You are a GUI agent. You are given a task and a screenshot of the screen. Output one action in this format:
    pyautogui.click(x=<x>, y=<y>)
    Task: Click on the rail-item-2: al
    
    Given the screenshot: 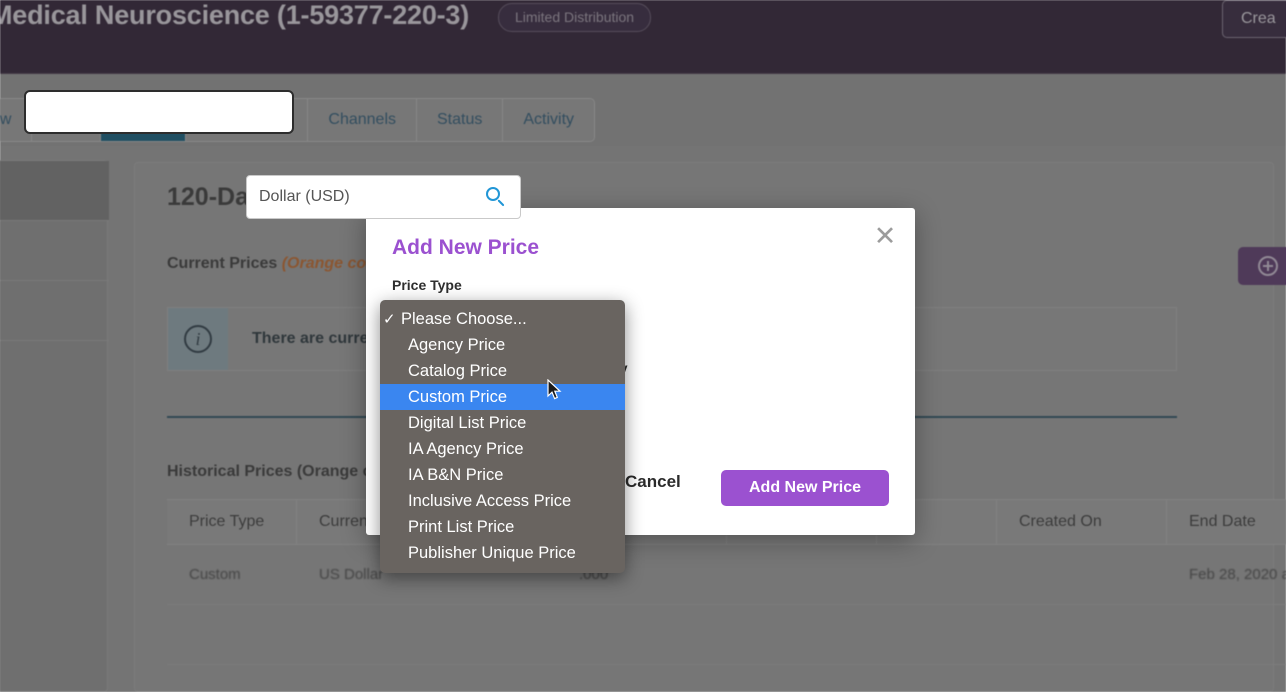 What is the action you would take?
    pyautogui.click(x=54, y=311)
    